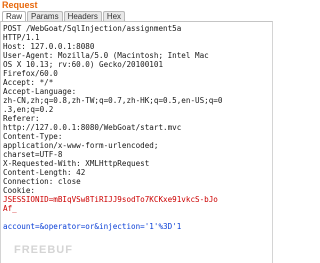 The image size is (320, 263). What do you see at coordinates (76, 163) in the screenshot?
I see `header-line: X-Requested-With: XMLHttpRequest` at bounding box center [76, 163].